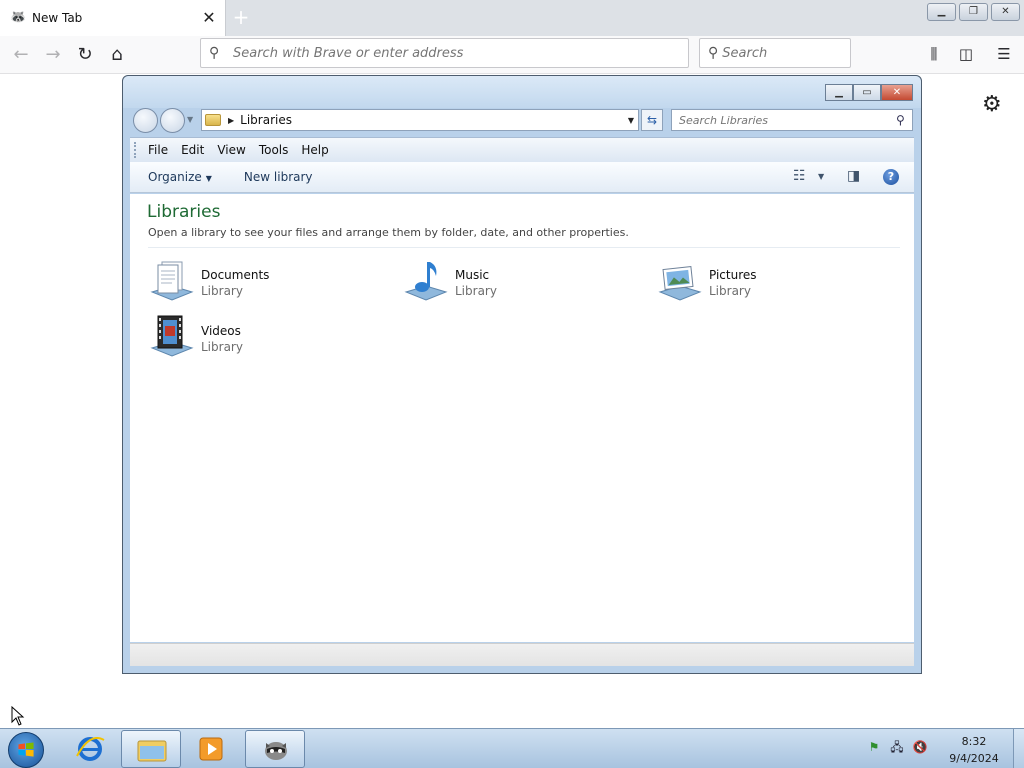 This screenshot has height=768, width=1024. I want to click on internet-explorer-icon, so click(90, 749).